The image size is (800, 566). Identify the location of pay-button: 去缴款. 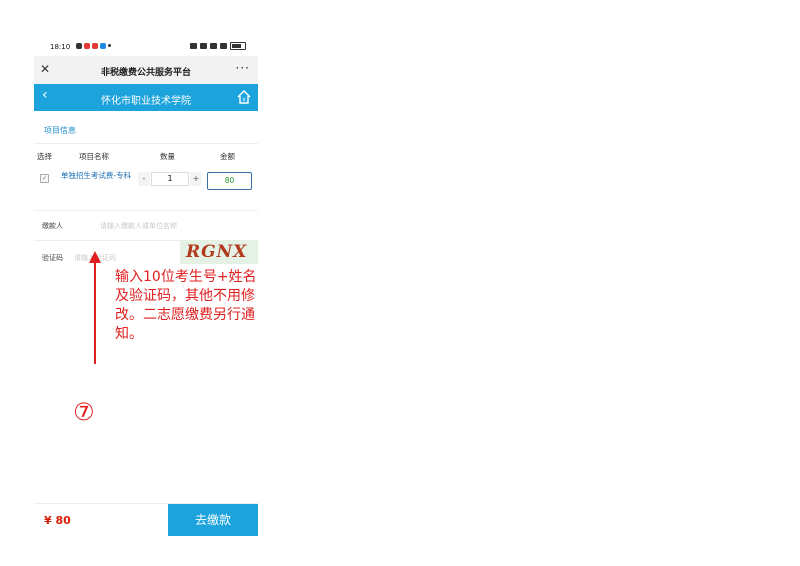
(213, 520).